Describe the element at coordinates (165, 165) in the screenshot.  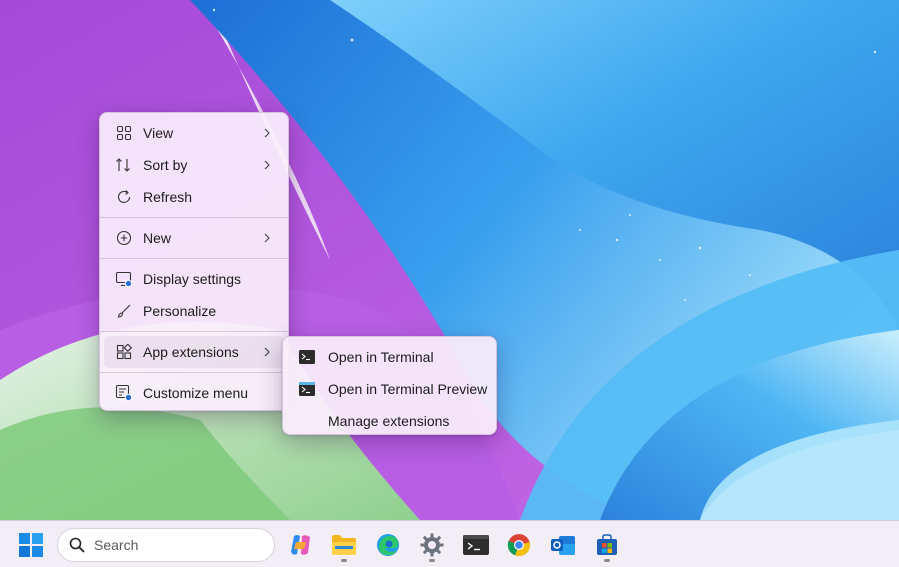
I see `menu-item-label: Sort by` at that location.